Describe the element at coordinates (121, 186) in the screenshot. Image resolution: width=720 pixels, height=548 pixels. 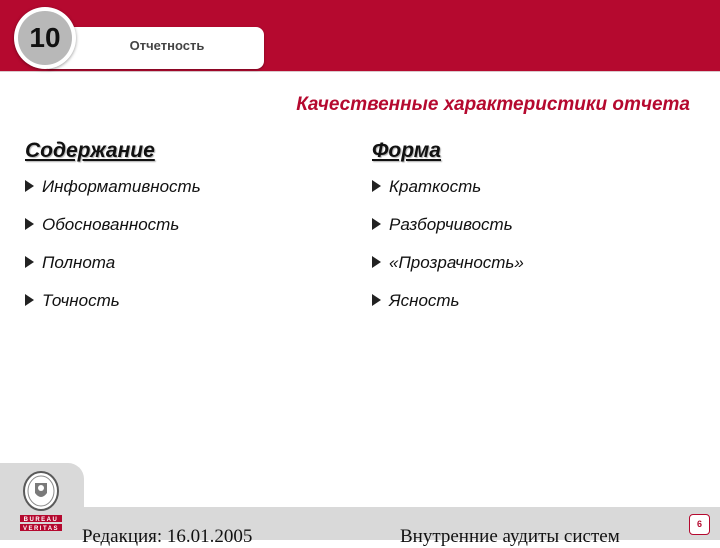
I see `list-item-label: Информативность` at that location.